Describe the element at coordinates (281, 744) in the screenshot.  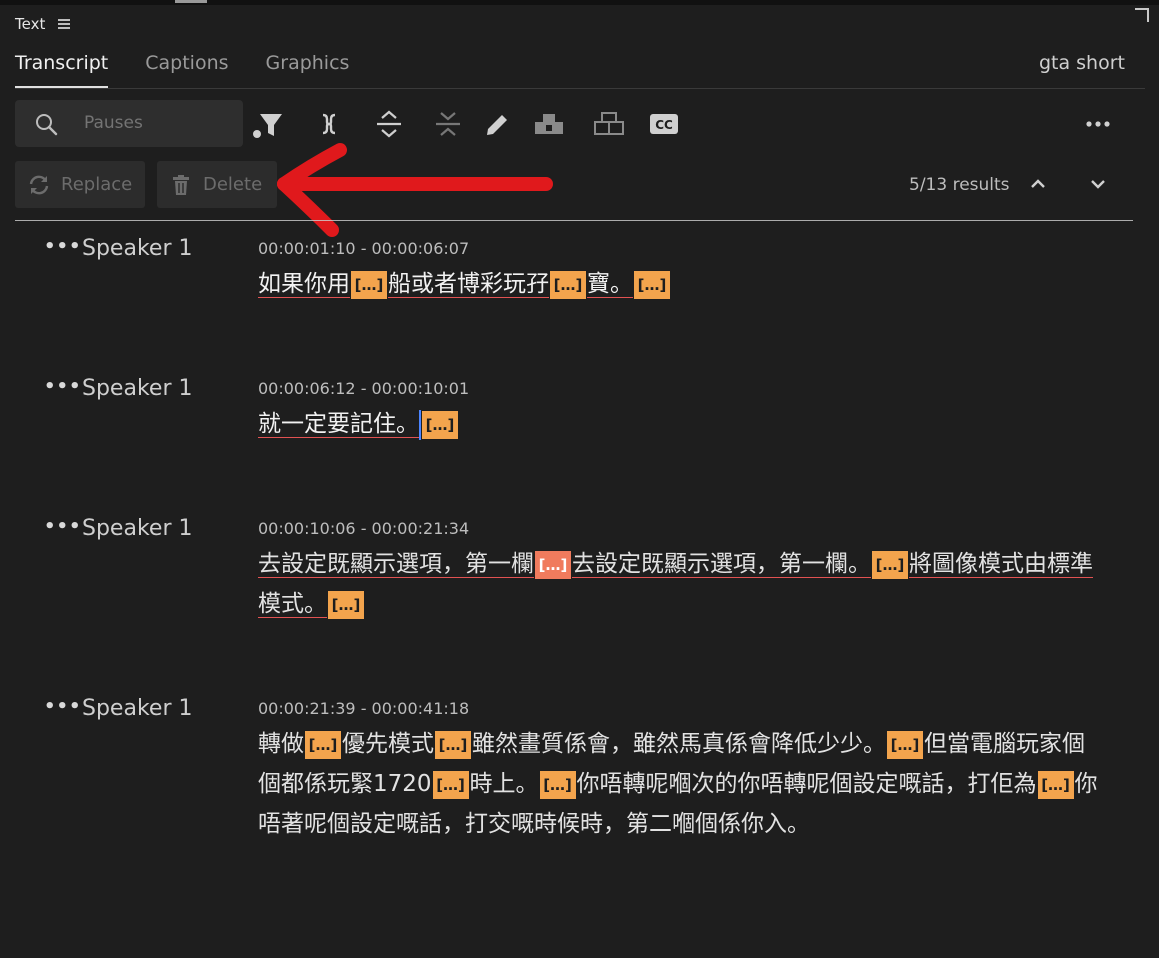
I see `word: 轉做` at that location.